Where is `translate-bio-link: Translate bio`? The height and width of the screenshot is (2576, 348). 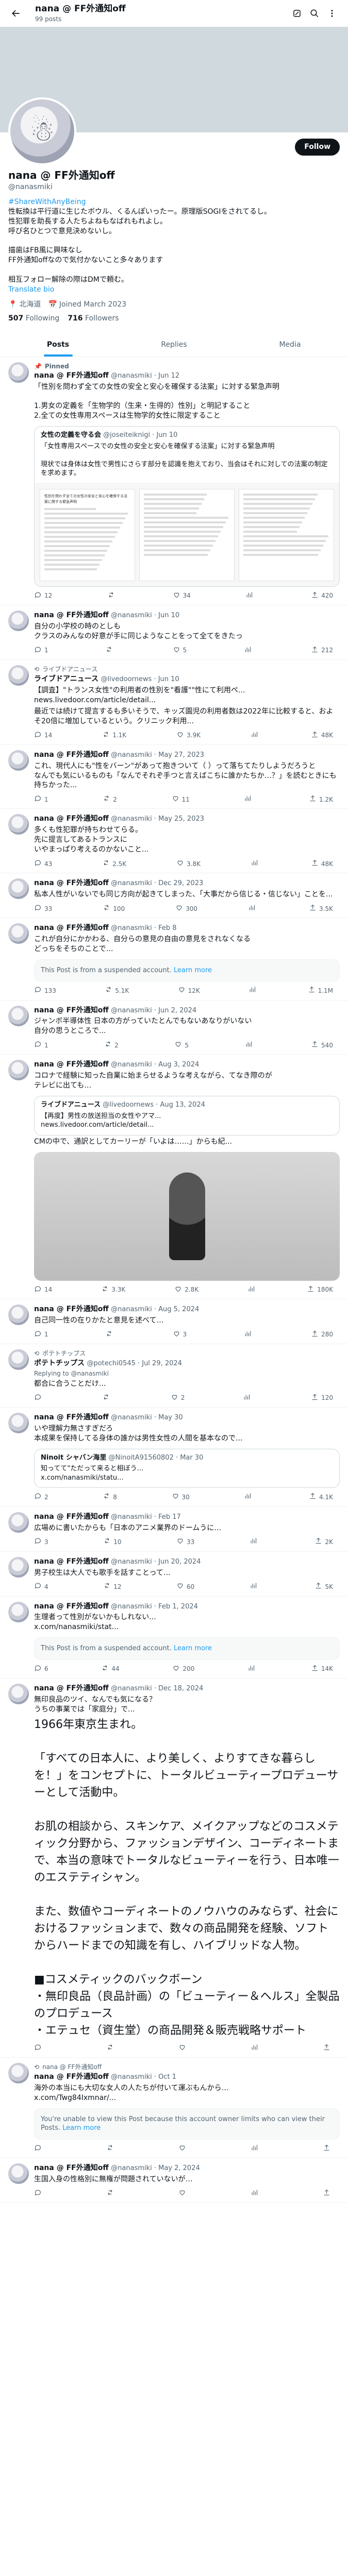
translate-bio-link: Translate bio is located at coordinates (31, 289).